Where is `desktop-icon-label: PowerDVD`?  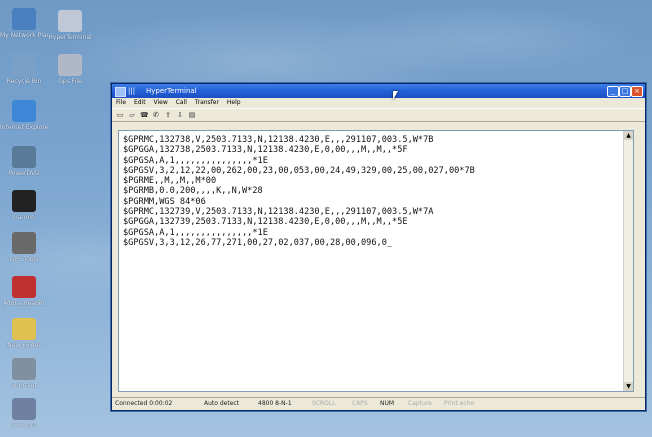
desktop-icon-label: PowerDVD is located at coordinates (24, 173).